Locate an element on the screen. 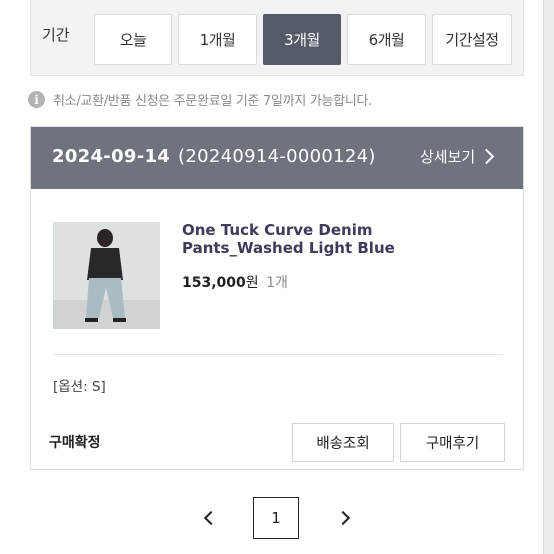 Image resolution: width=554 pixels, height=554 pixels. order-header: 2024-09-14 (20240914-0000124) 상세보기 is located at coordinates (277, 158).